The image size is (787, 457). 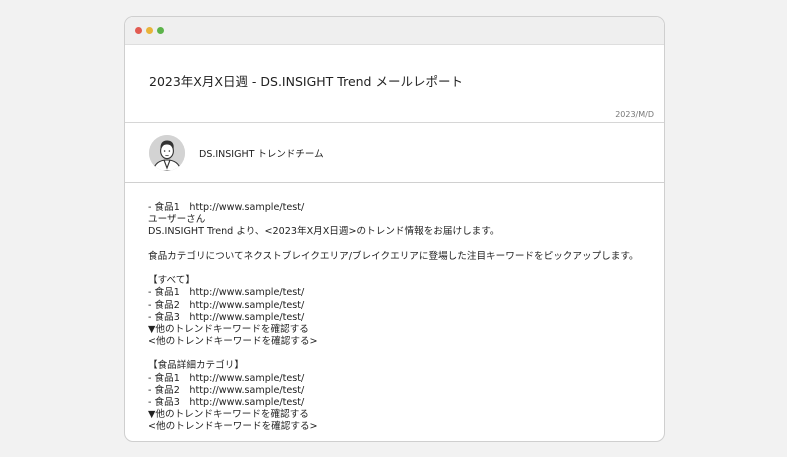 I want to click on body-greeting: ユーザーさん, so click(x=177, y=220).